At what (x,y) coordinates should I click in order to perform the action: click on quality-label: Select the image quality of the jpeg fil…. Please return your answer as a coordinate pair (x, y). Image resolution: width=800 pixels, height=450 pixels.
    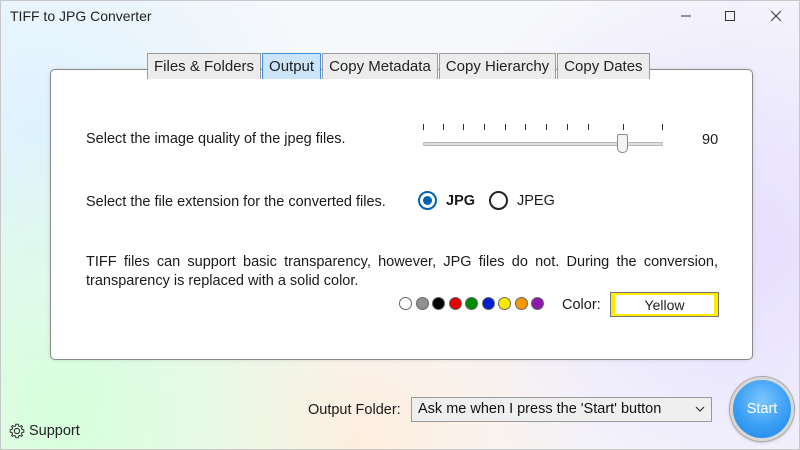
    Looking at the image, I should click on (216, 139).